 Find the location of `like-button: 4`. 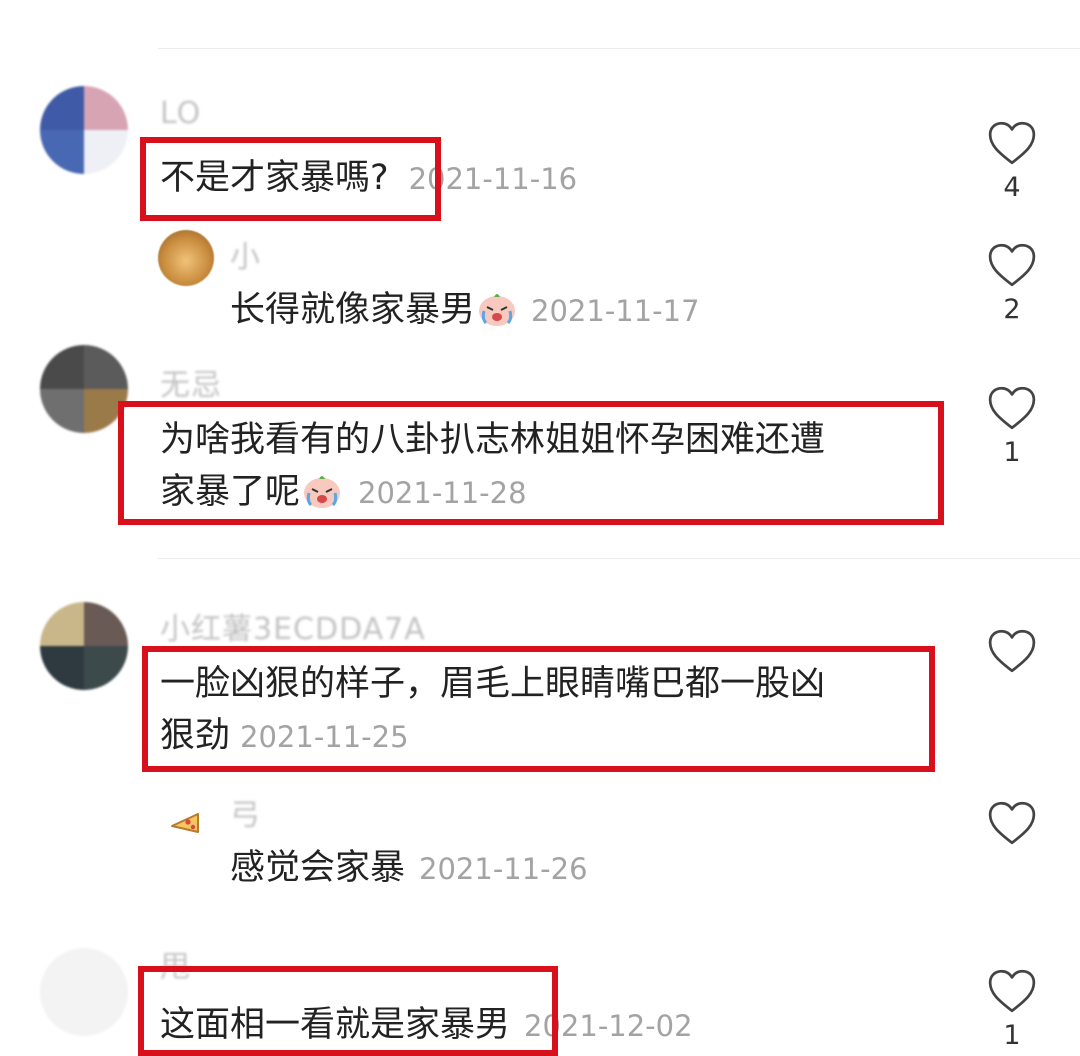

like-button: 4 is located at coordinates (1012, 162).